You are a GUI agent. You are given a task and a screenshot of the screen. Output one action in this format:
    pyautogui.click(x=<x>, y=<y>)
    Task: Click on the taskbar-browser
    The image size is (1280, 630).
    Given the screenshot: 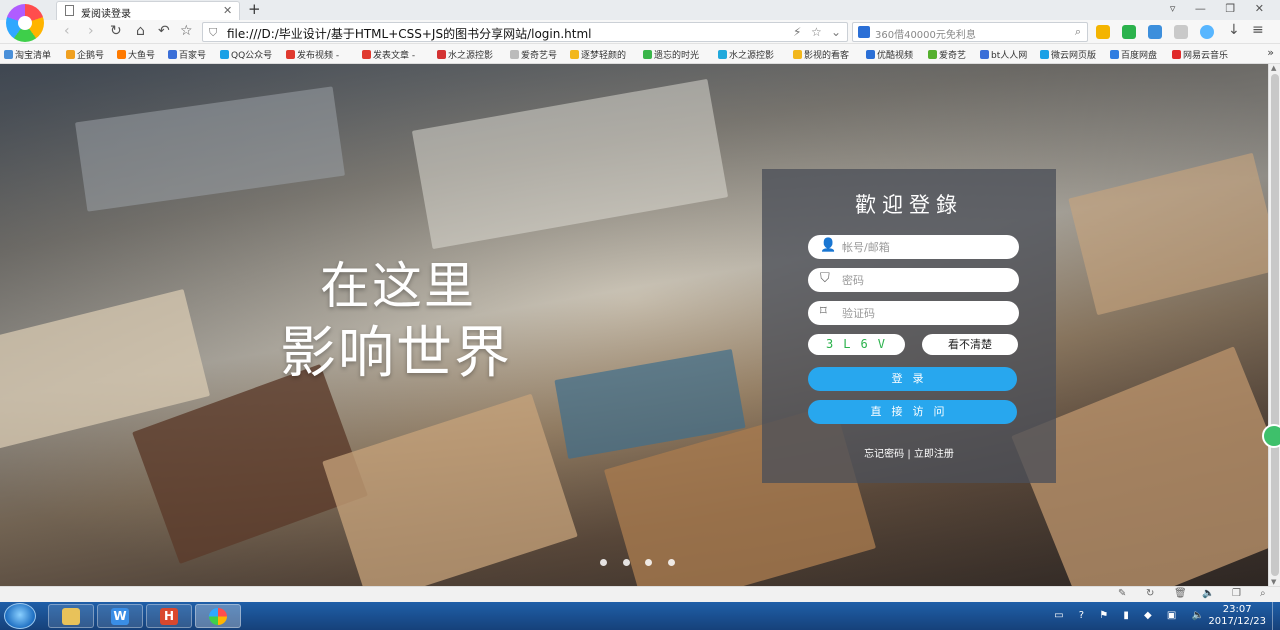 What is the action you would take?
    pyautogui.click(x=218, y=616)
    